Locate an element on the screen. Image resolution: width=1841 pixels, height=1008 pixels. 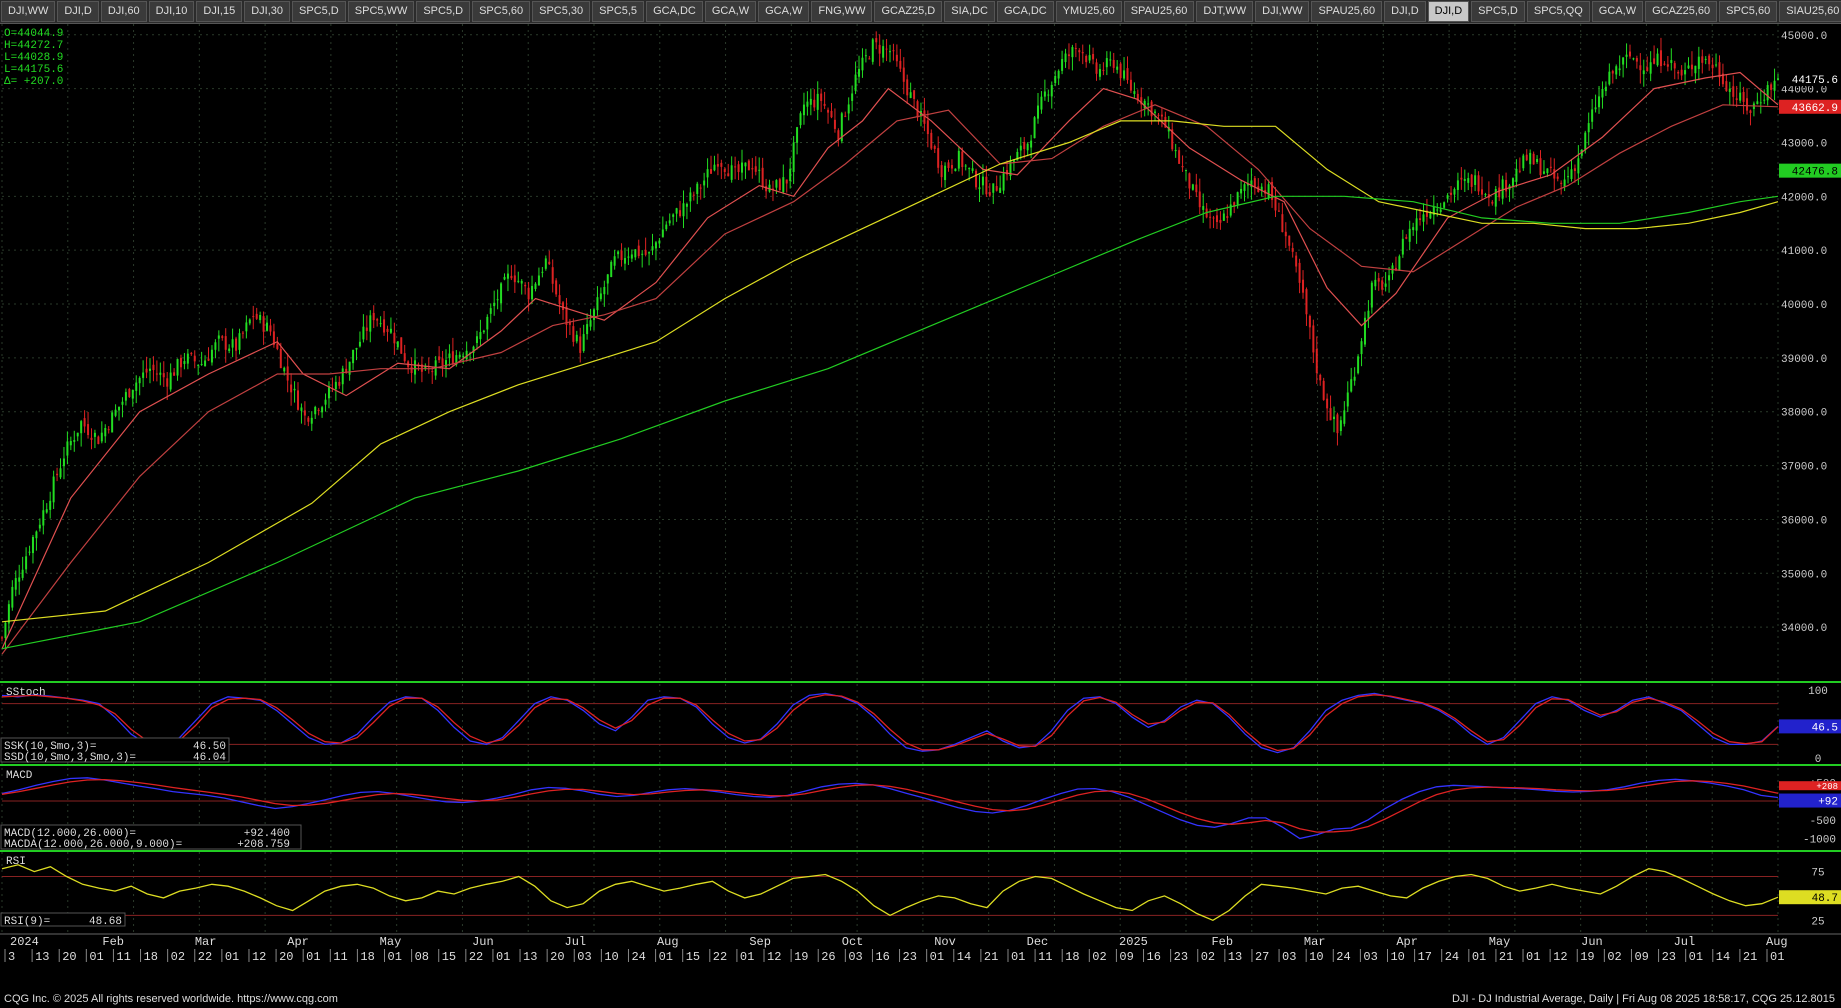
tab-spc5-qq: SPC5,QQ is located at coordinates (1558, 11).